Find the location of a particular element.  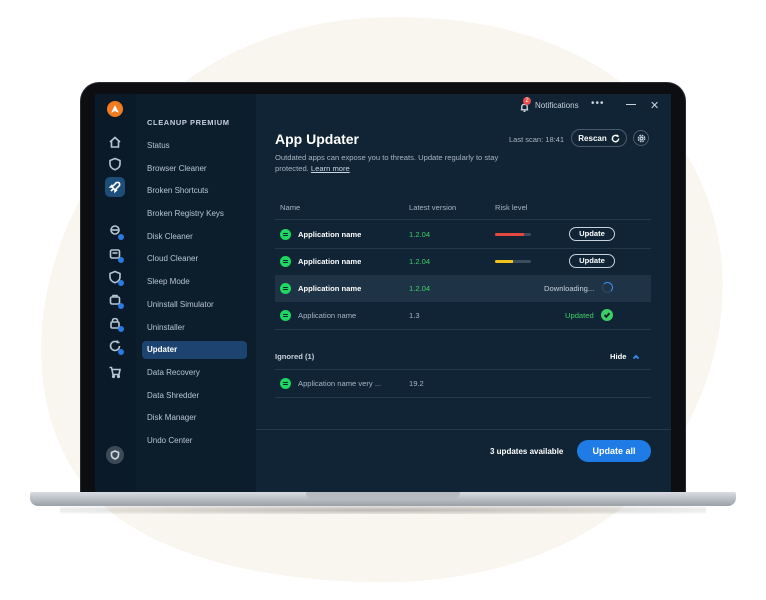

menu-item-disk-manager: Disk Manager is located at coordinates (194, 418).